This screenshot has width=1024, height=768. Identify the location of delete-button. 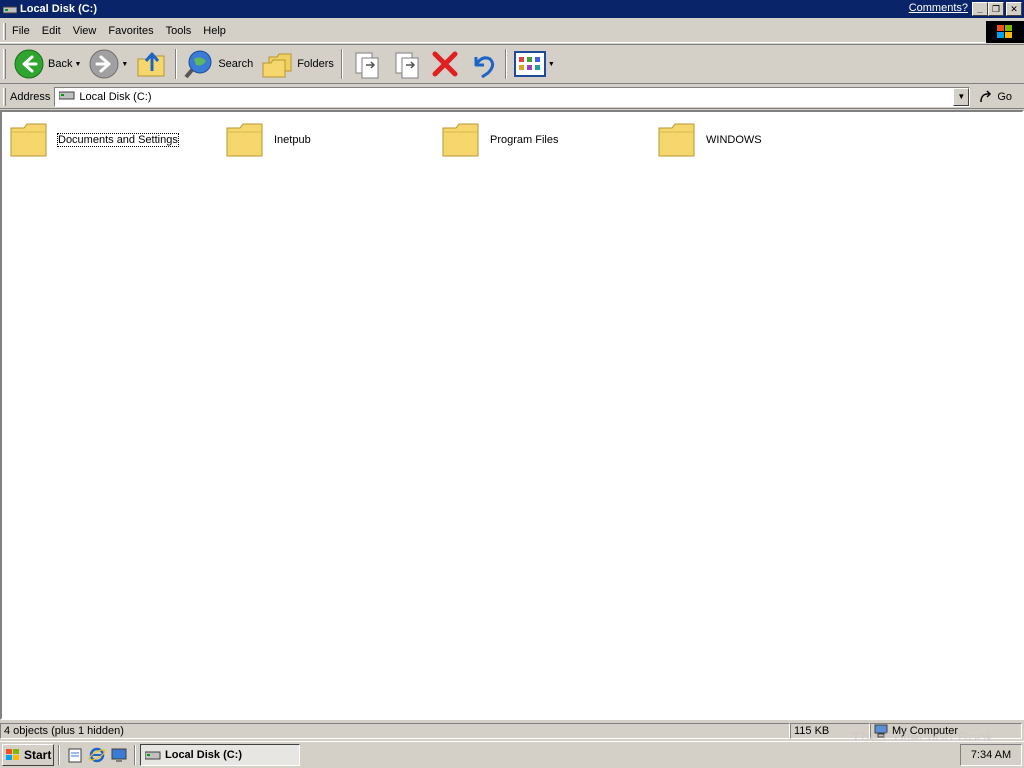
(445, 64).